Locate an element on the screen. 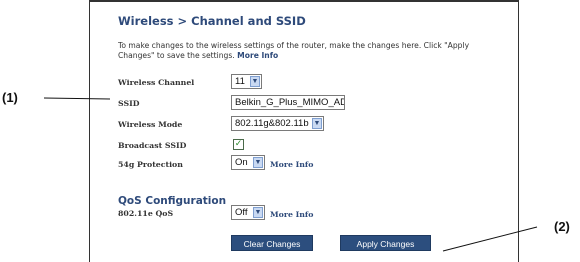  wireless-mode-select: 802.11g&802.11b ▼ is located at coordinates (277, 123).